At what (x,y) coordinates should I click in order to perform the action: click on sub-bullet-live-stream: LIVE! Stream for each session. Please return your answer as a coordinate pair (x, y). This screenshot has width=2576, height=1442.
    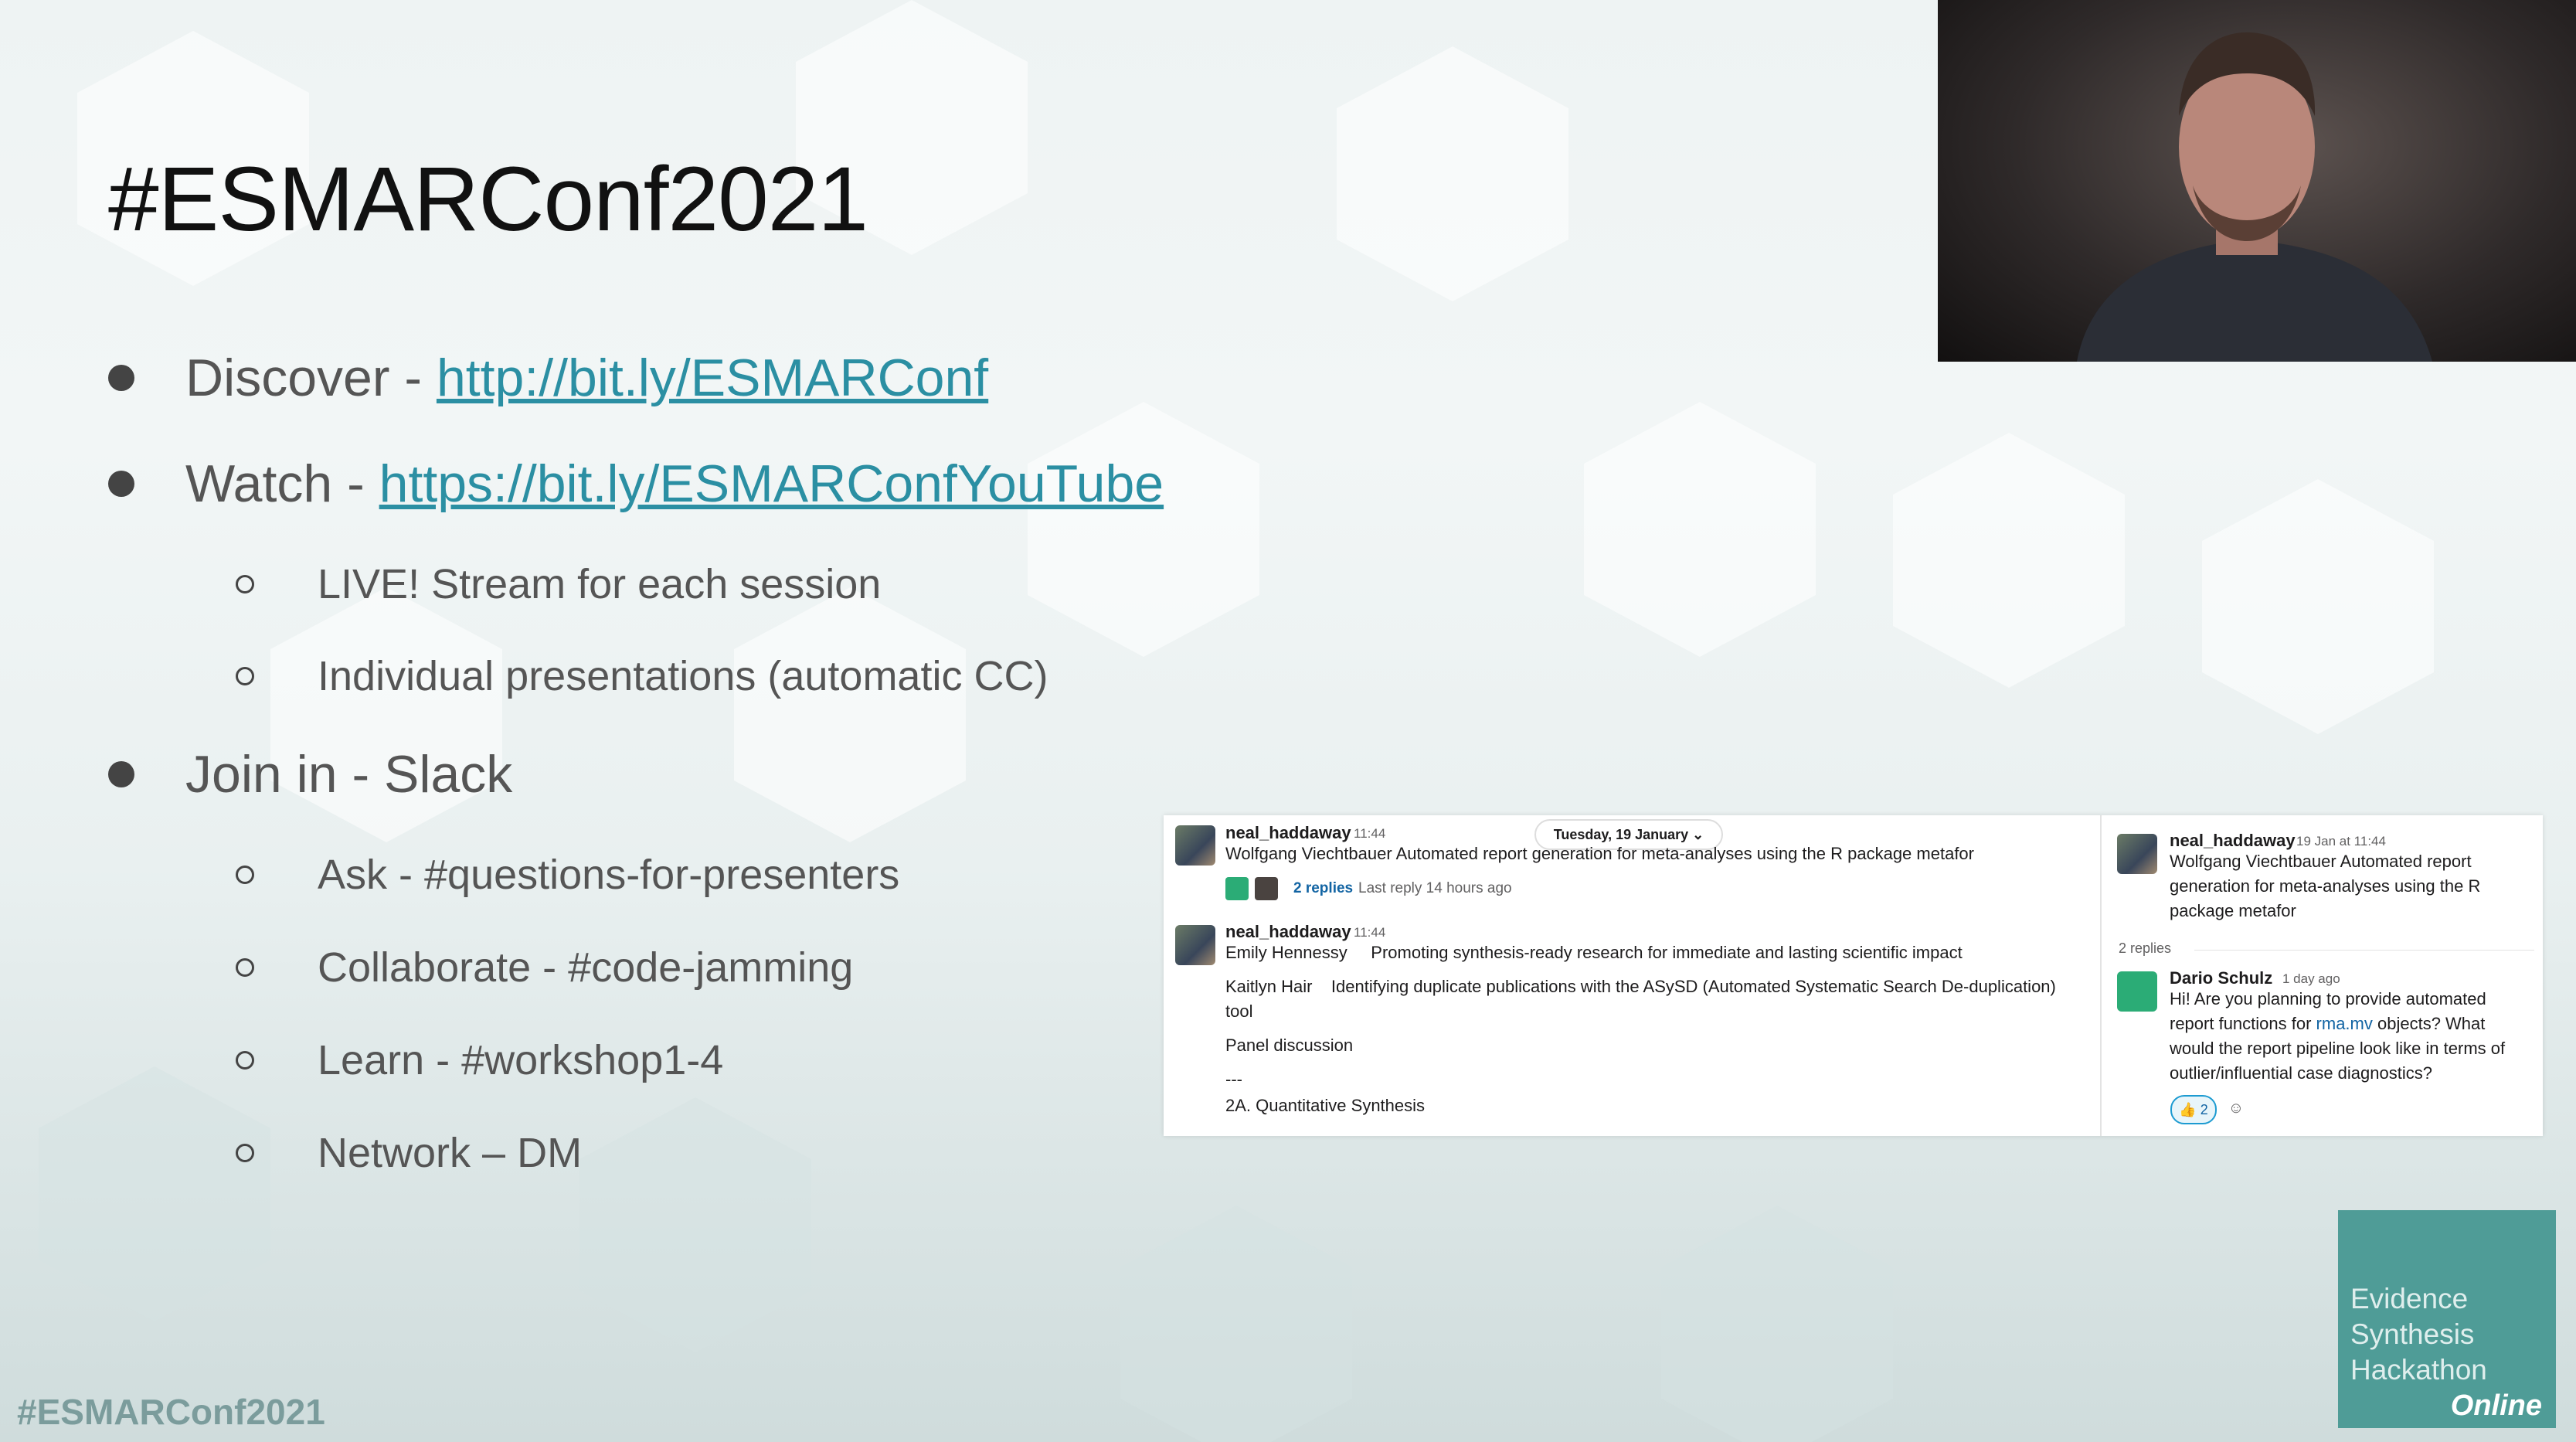
    Looking at the image, I should click on (558, 584).